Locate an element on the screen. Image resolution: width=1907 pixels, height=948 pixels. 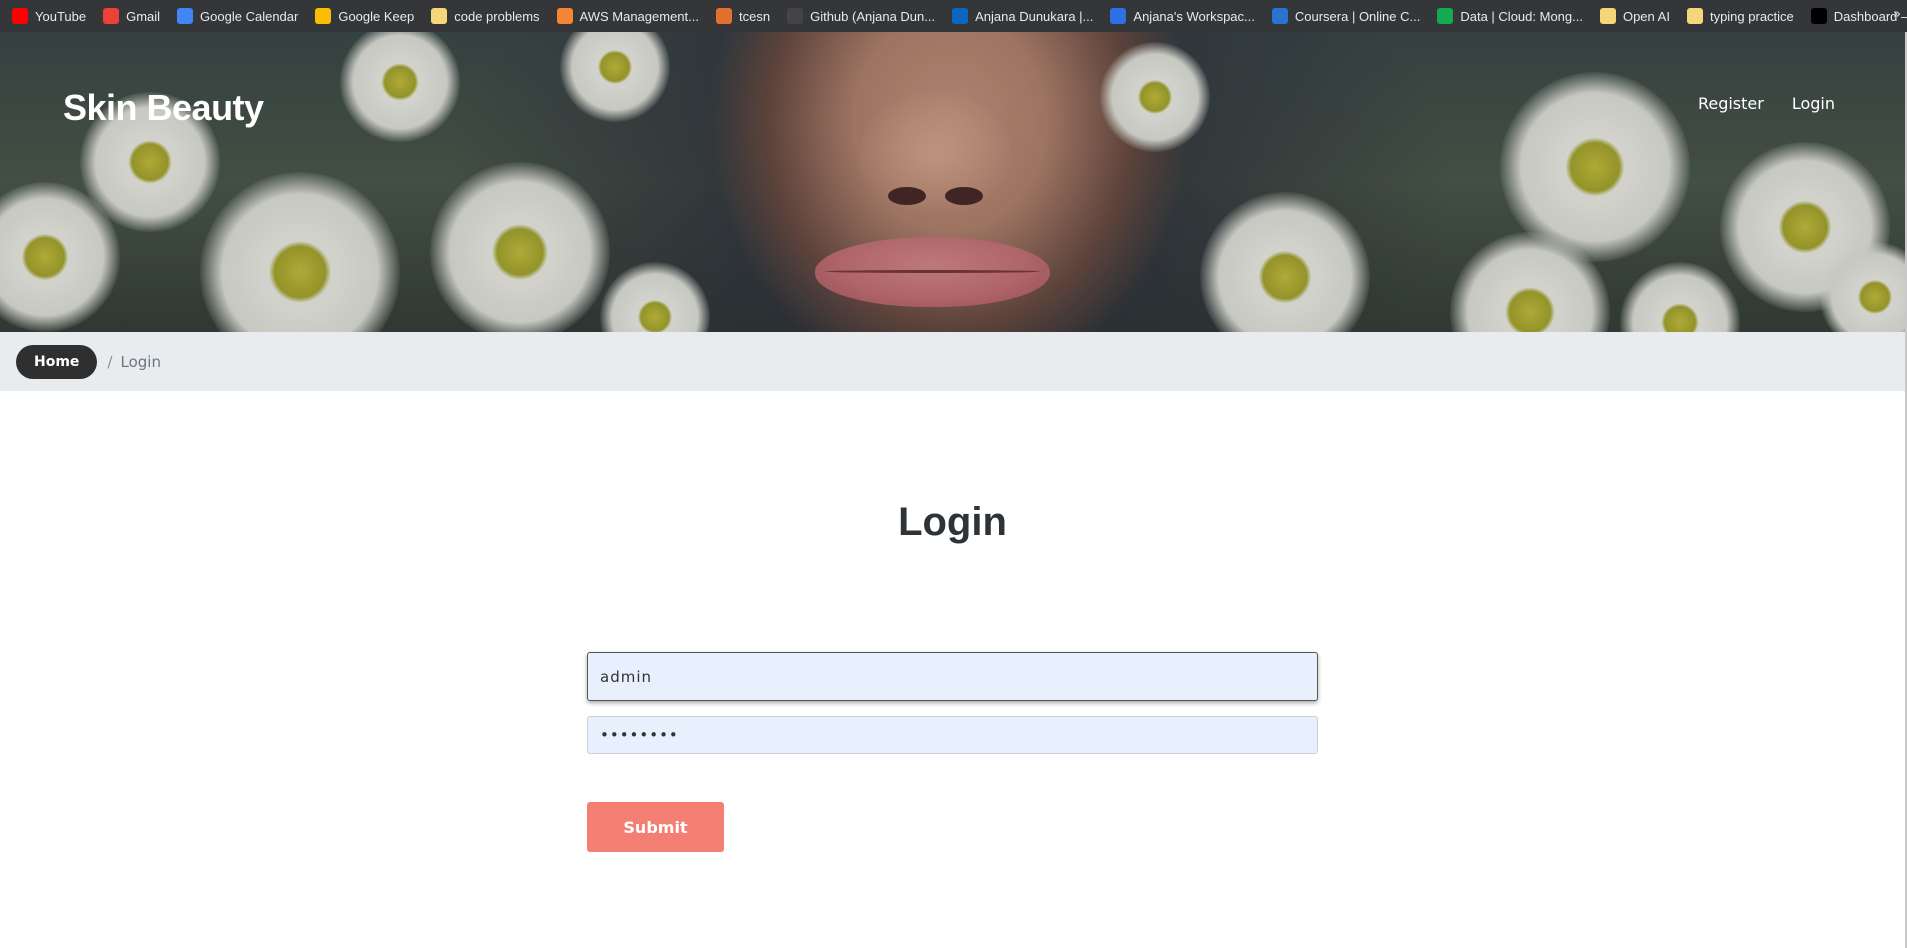
workspace-icon is located at coordinates (1118, 16).